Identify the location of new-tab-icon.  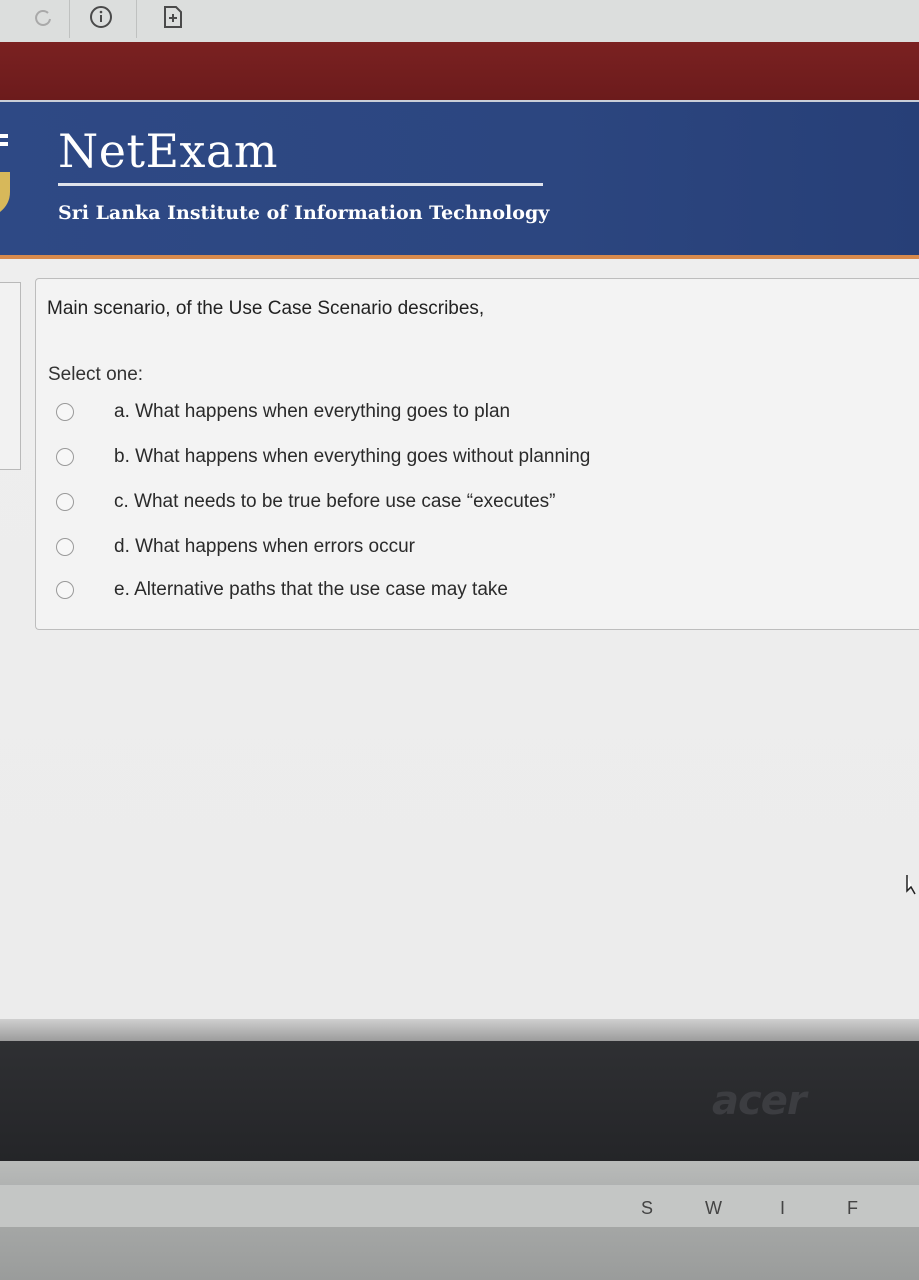
(173, 17).